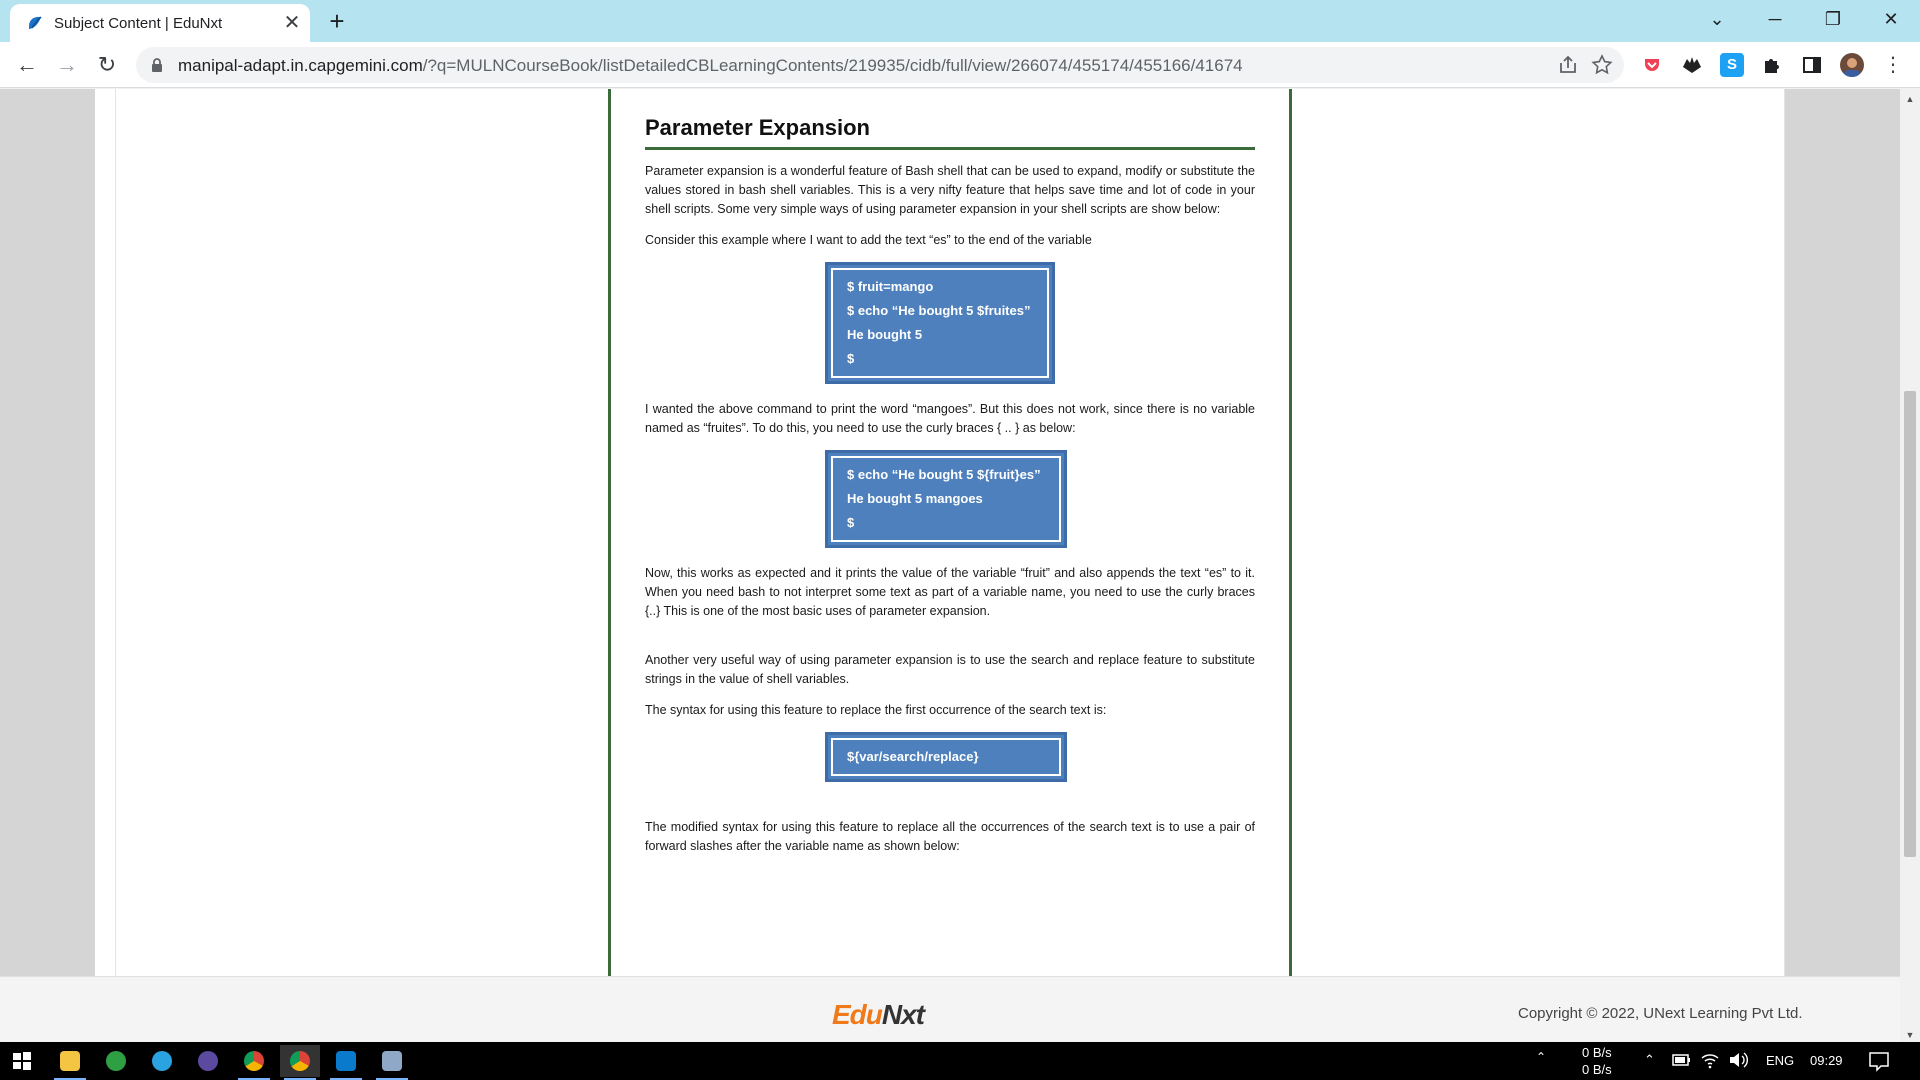  I want to click on reload-button: ↻, so click(107, 65).